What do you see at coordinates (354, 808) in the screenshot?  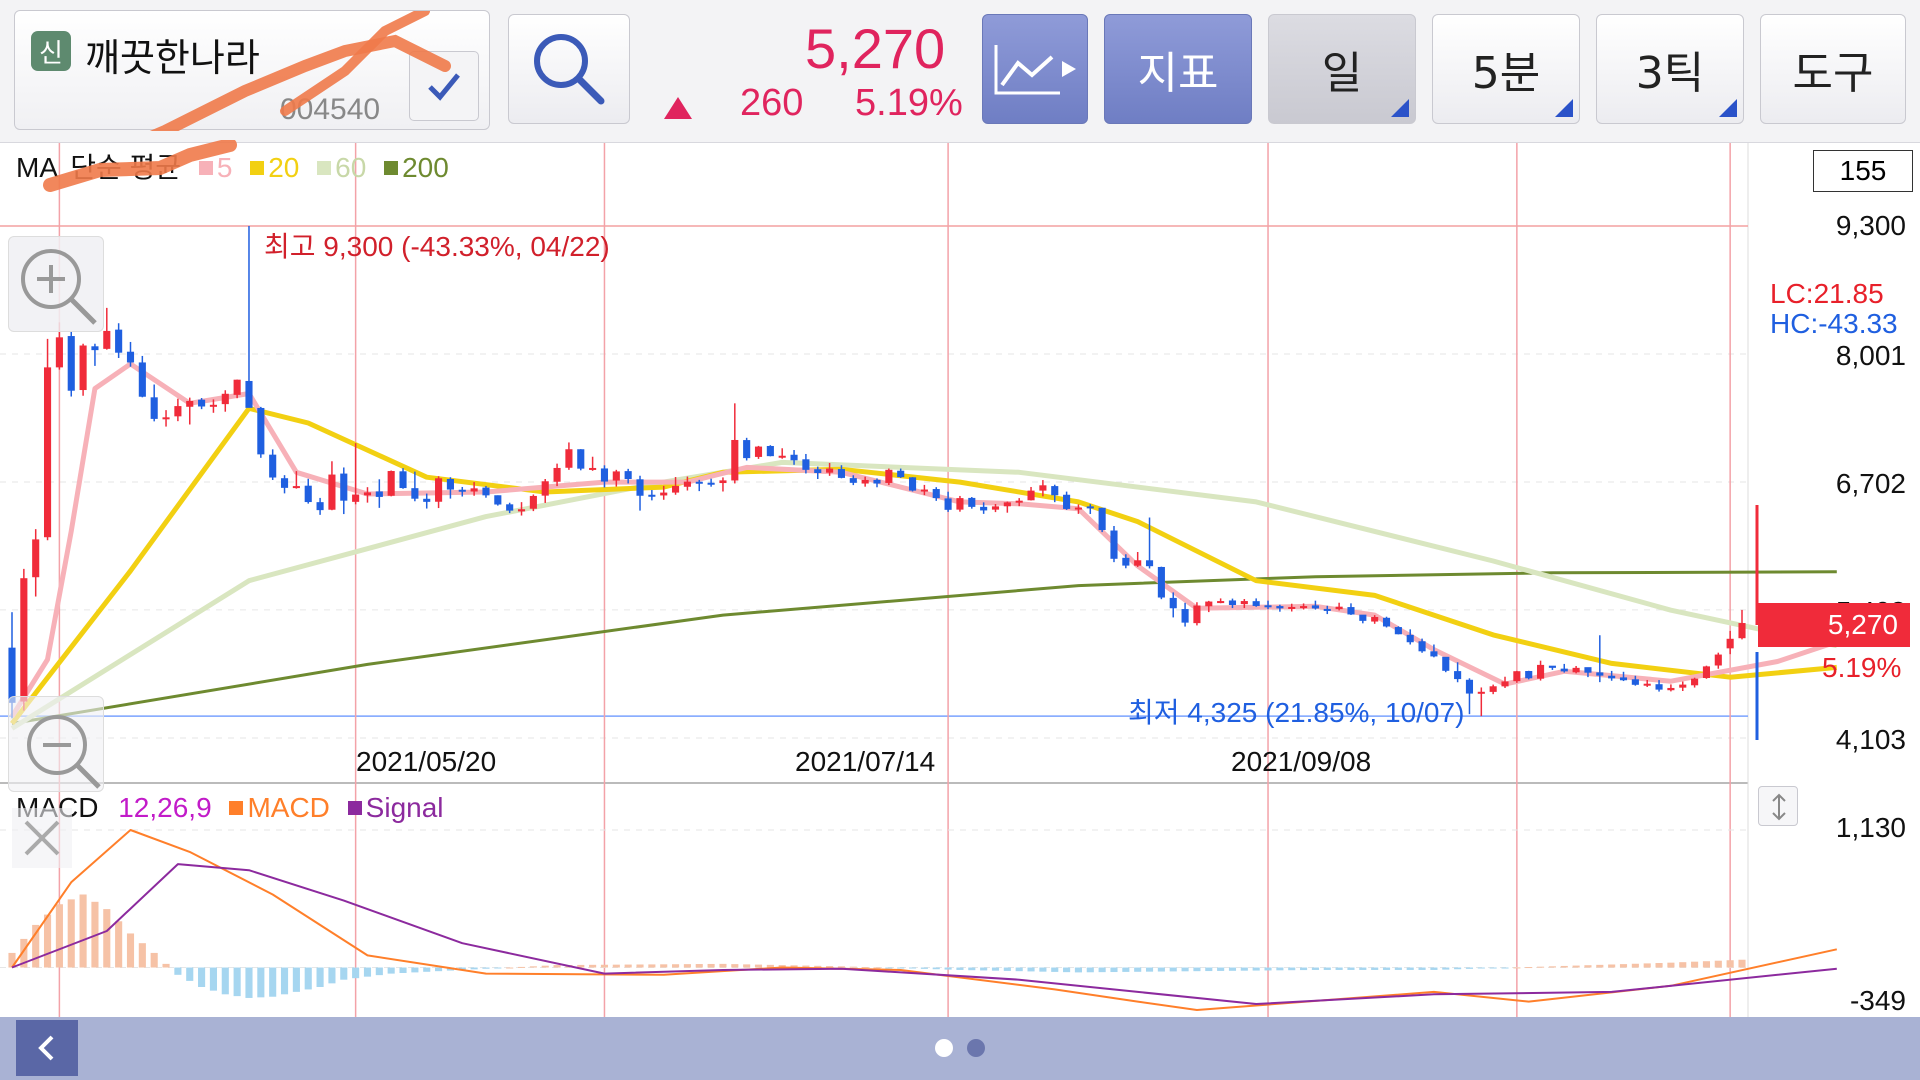 I see `signal-swatch` at bounding box center [354, 808].